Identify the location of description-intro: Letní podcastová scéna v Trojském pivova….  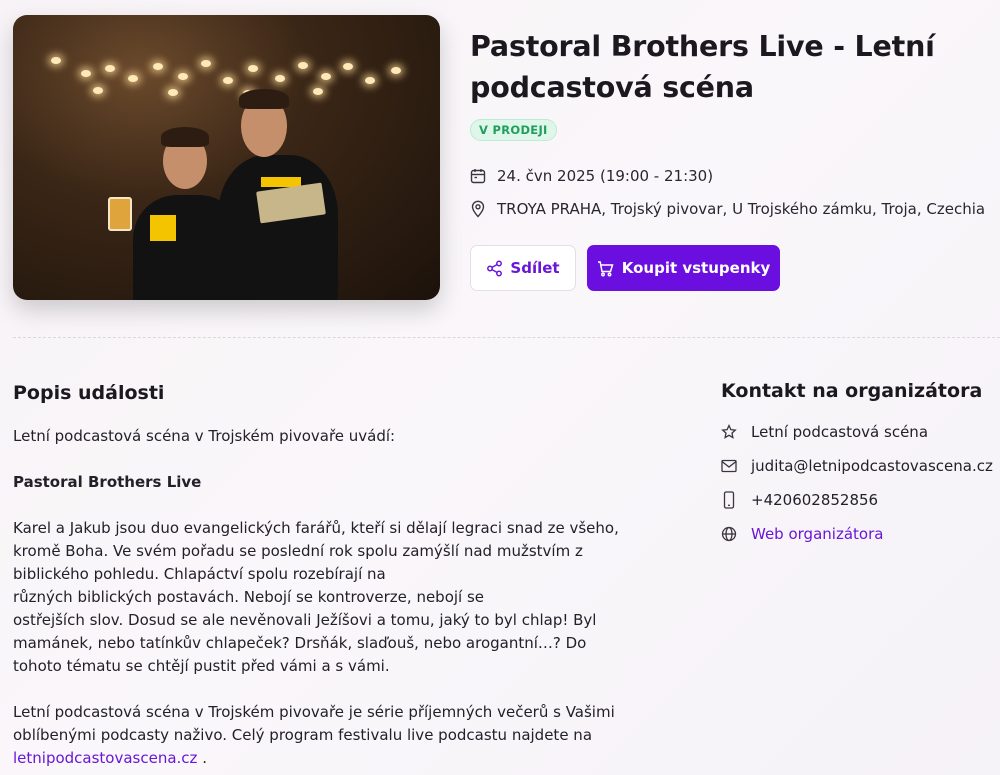
(204, 436).